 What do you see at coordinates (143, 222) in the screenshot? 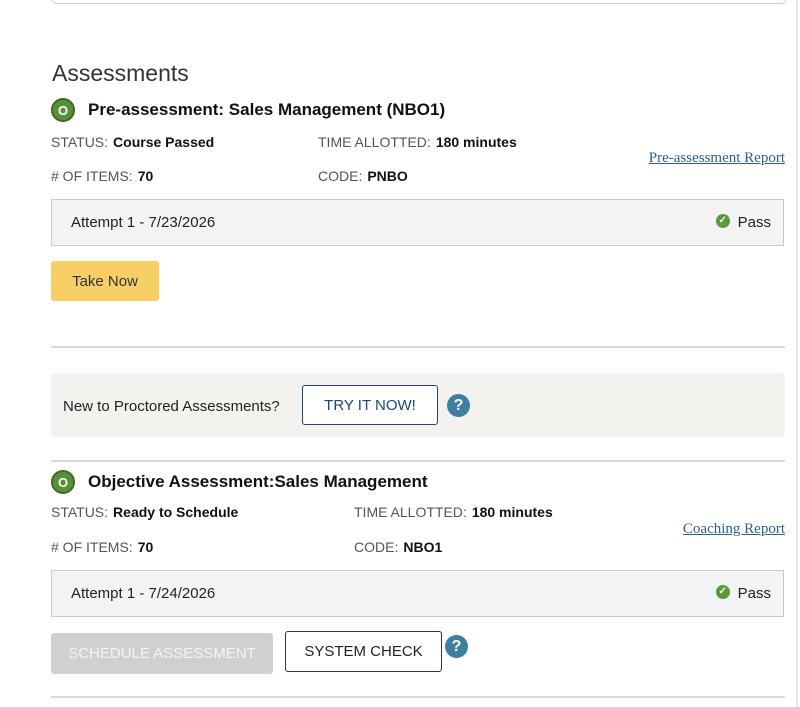
I see `attempt-label: Attempt 1 - 7/23/2026` at bounding box center [143, 222].